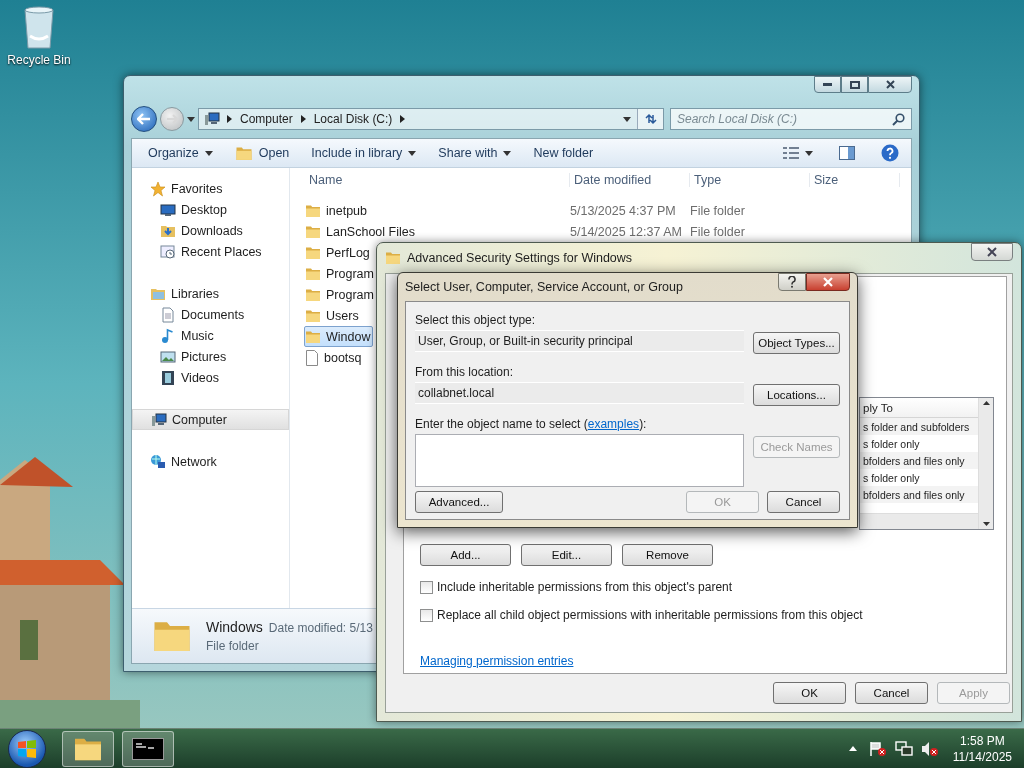  Describe the element at coordinates (919, 426) in the screenshot. I see `list-row: s folder and subfolders` at that location.